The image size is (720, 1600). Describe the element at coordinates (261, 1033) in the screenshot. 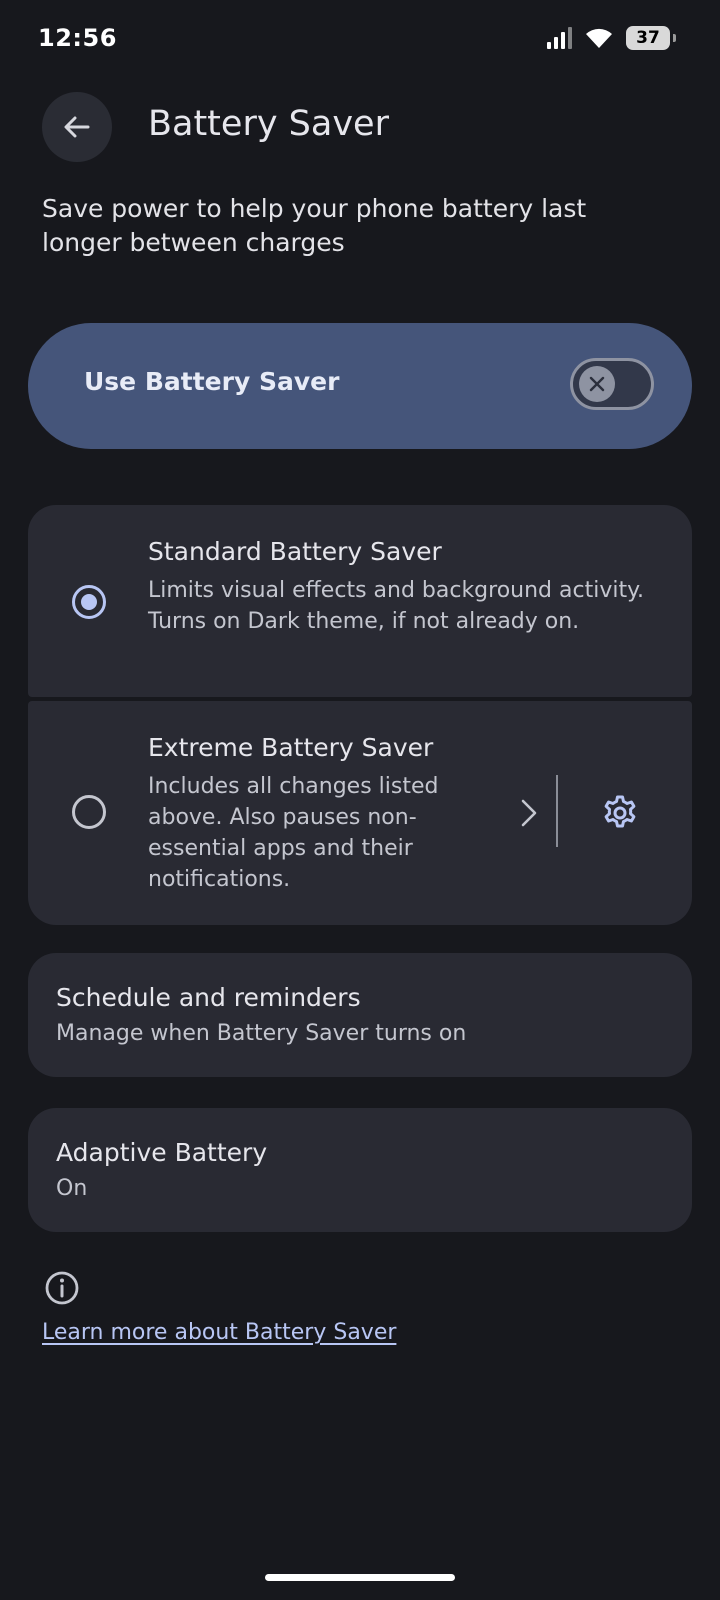

I see `schedule-subtitle: Manage when Battery Saver turns on` at that location.